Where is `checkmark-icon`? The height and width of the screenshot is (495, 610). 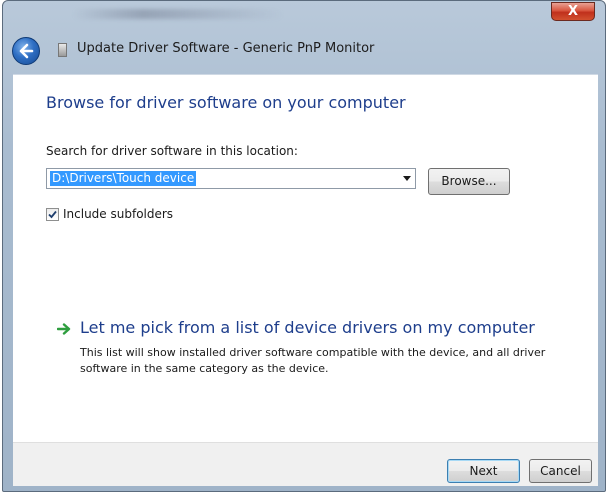
checkmark-icon is located at coordinates (52, 214).